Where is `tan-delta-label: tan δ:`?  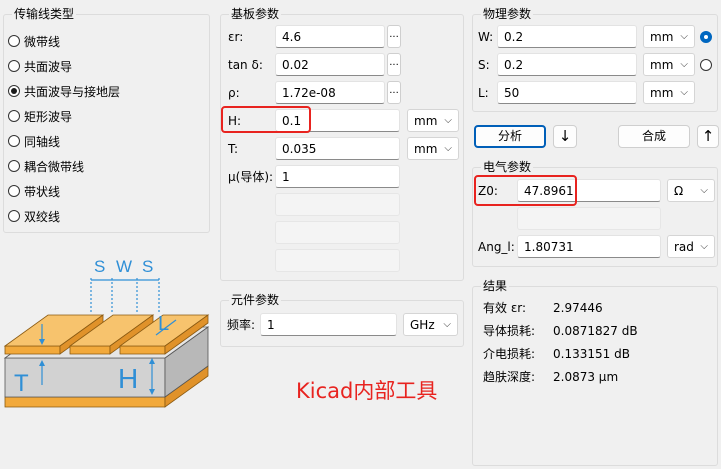 tan-delta-label: tan δ: is located at coordinates (245, 65).